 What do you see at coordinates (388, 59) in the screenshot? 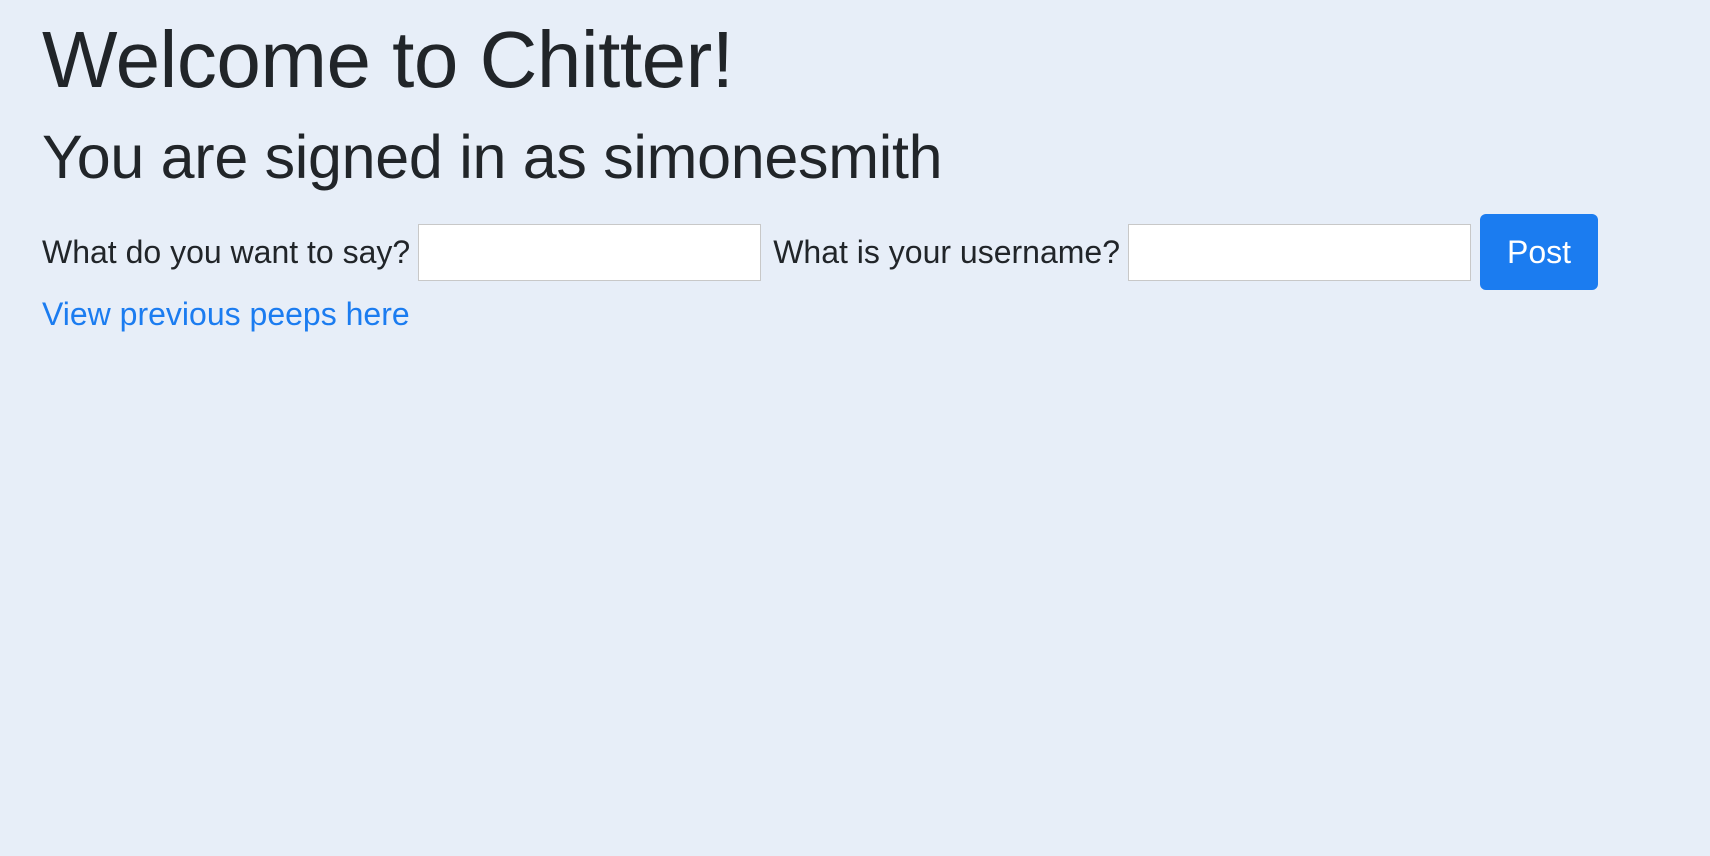
I see `page-title: Welcome to Chitter!` at bounding box center [388, 59].